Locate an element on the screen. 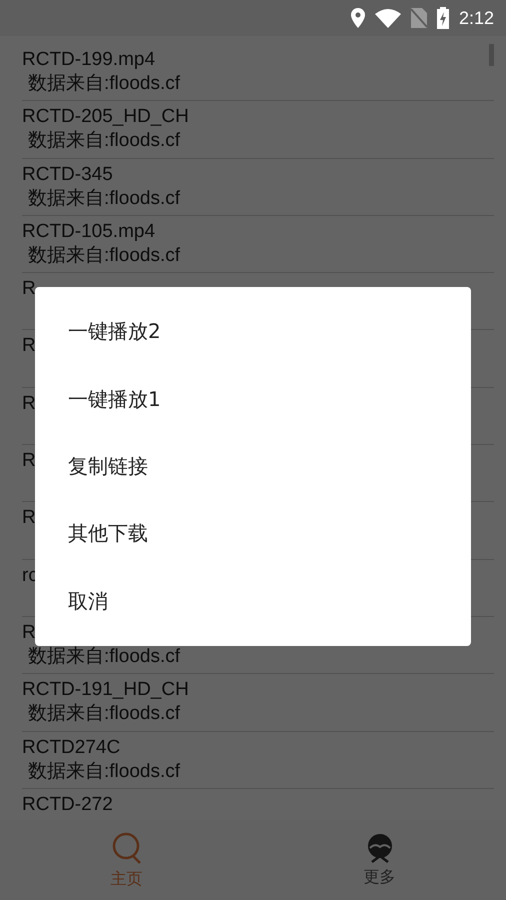 This screenshot has height=900, width=506. location-icon is located at coordinates (357, 18).